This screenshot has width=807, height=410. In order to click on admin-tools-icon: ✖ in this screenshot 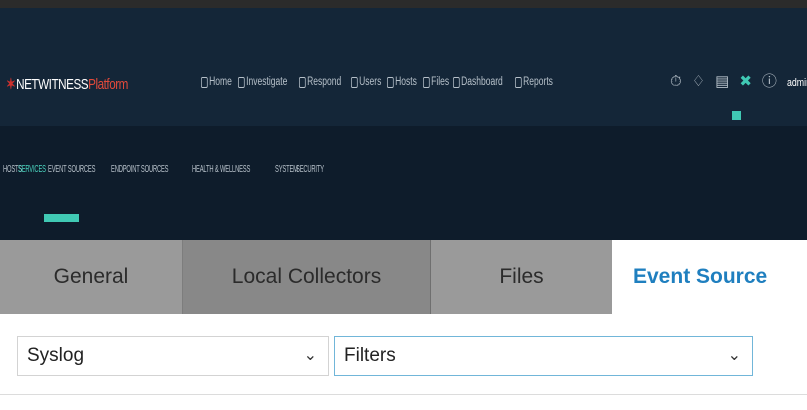, I will do `click(745, 82)`.